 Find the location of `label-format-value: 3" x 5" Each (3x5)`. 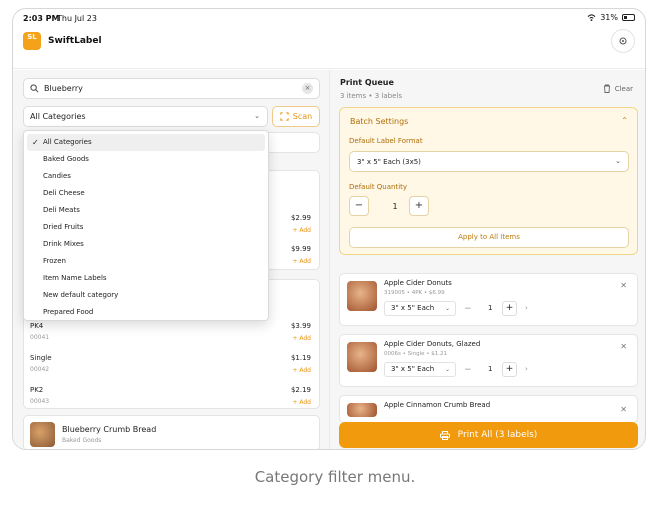

label-format-value: 3" x 5" Each (3x5) is located at coordinates (389, 162).